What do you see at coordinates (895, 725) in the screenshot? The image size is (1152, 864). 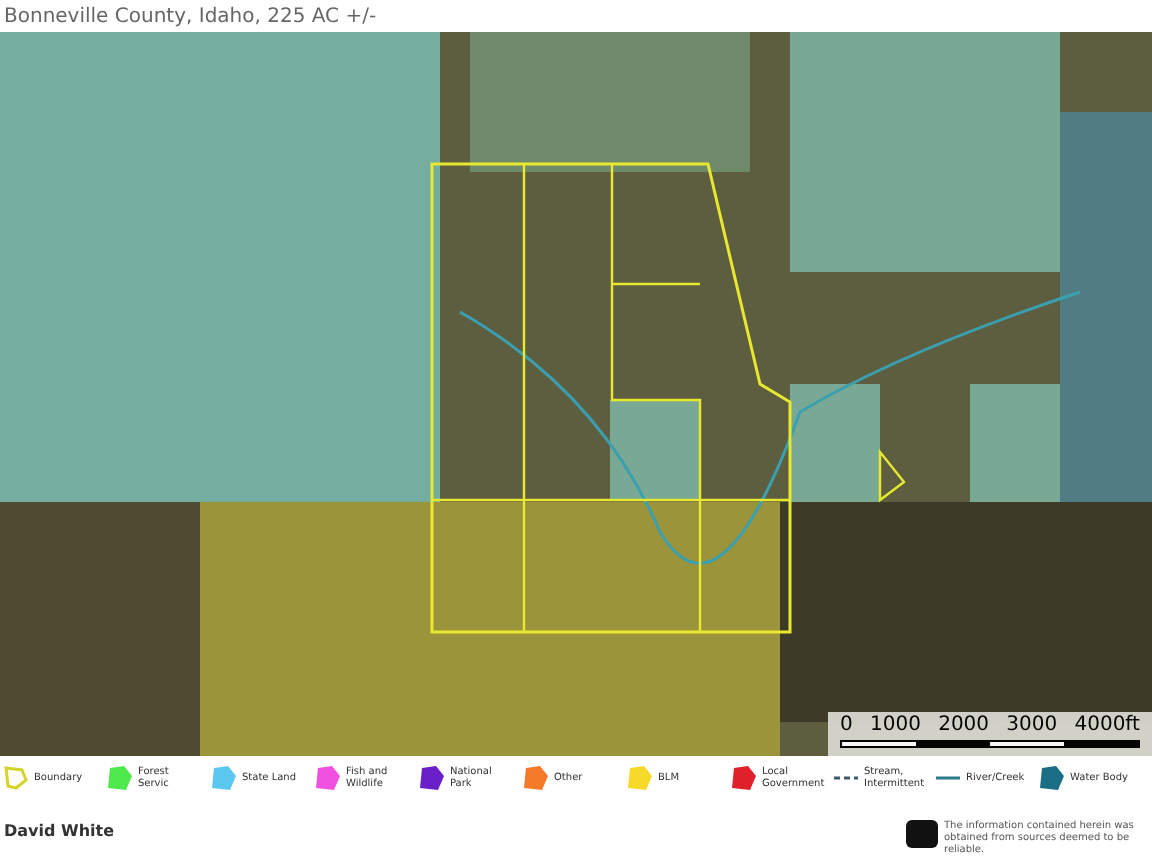 I see `scale-label: 1000` at bounding box center [895, 725].